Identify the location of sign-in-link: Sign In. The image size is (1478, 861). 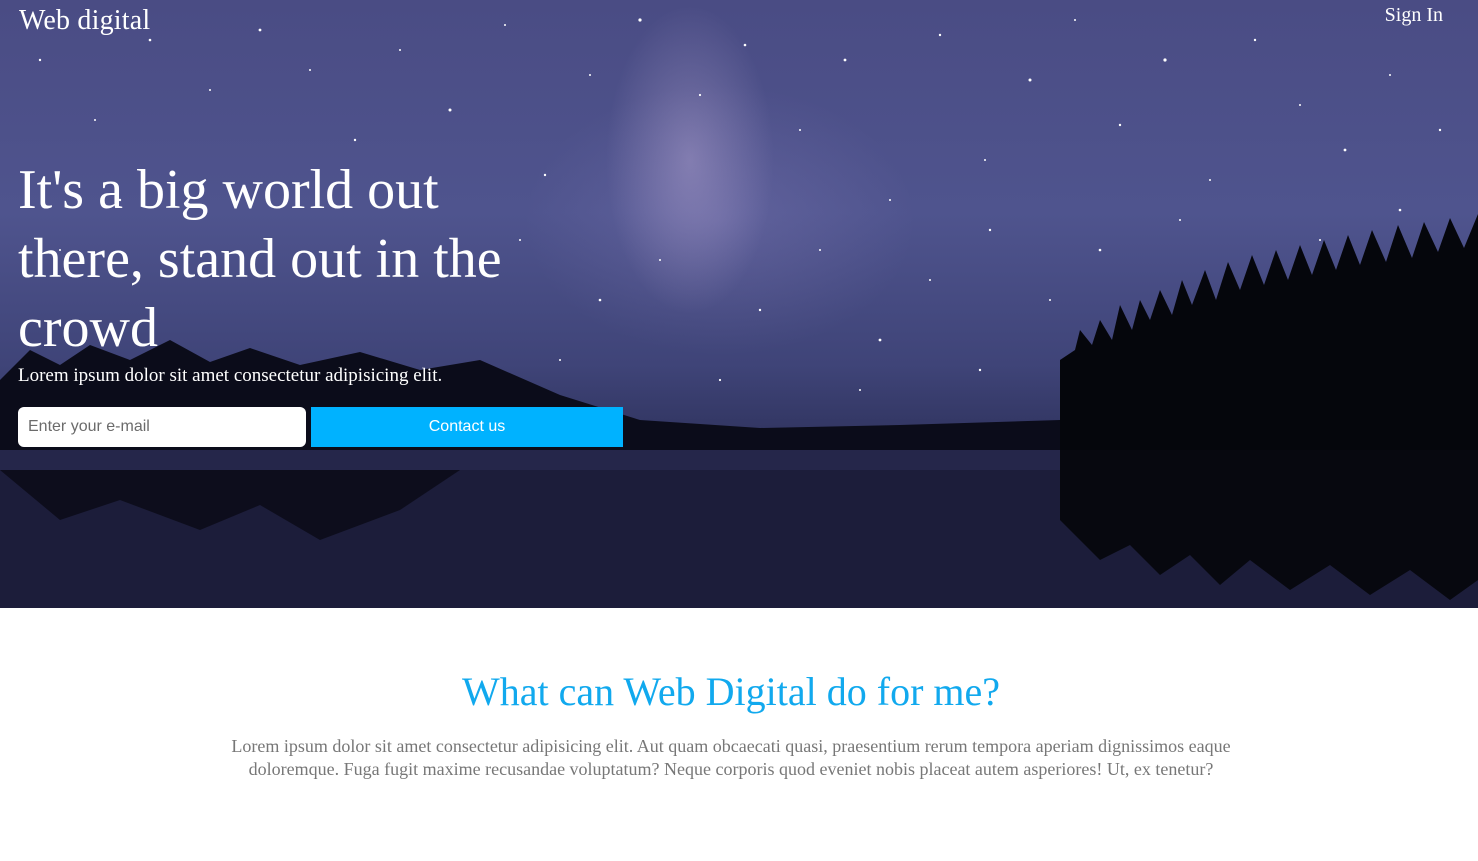
(1414, 15).